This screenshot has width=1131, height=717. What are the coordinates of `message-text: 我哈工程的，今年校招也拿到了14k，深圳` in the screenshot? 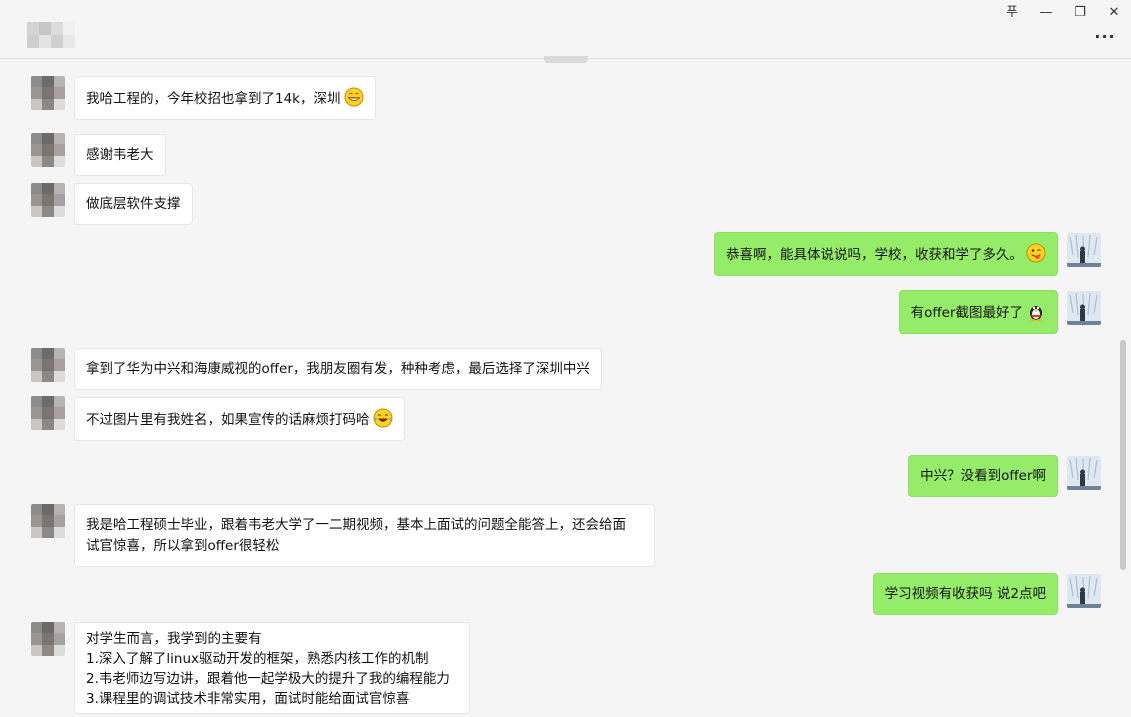 It's located at (213, 99).